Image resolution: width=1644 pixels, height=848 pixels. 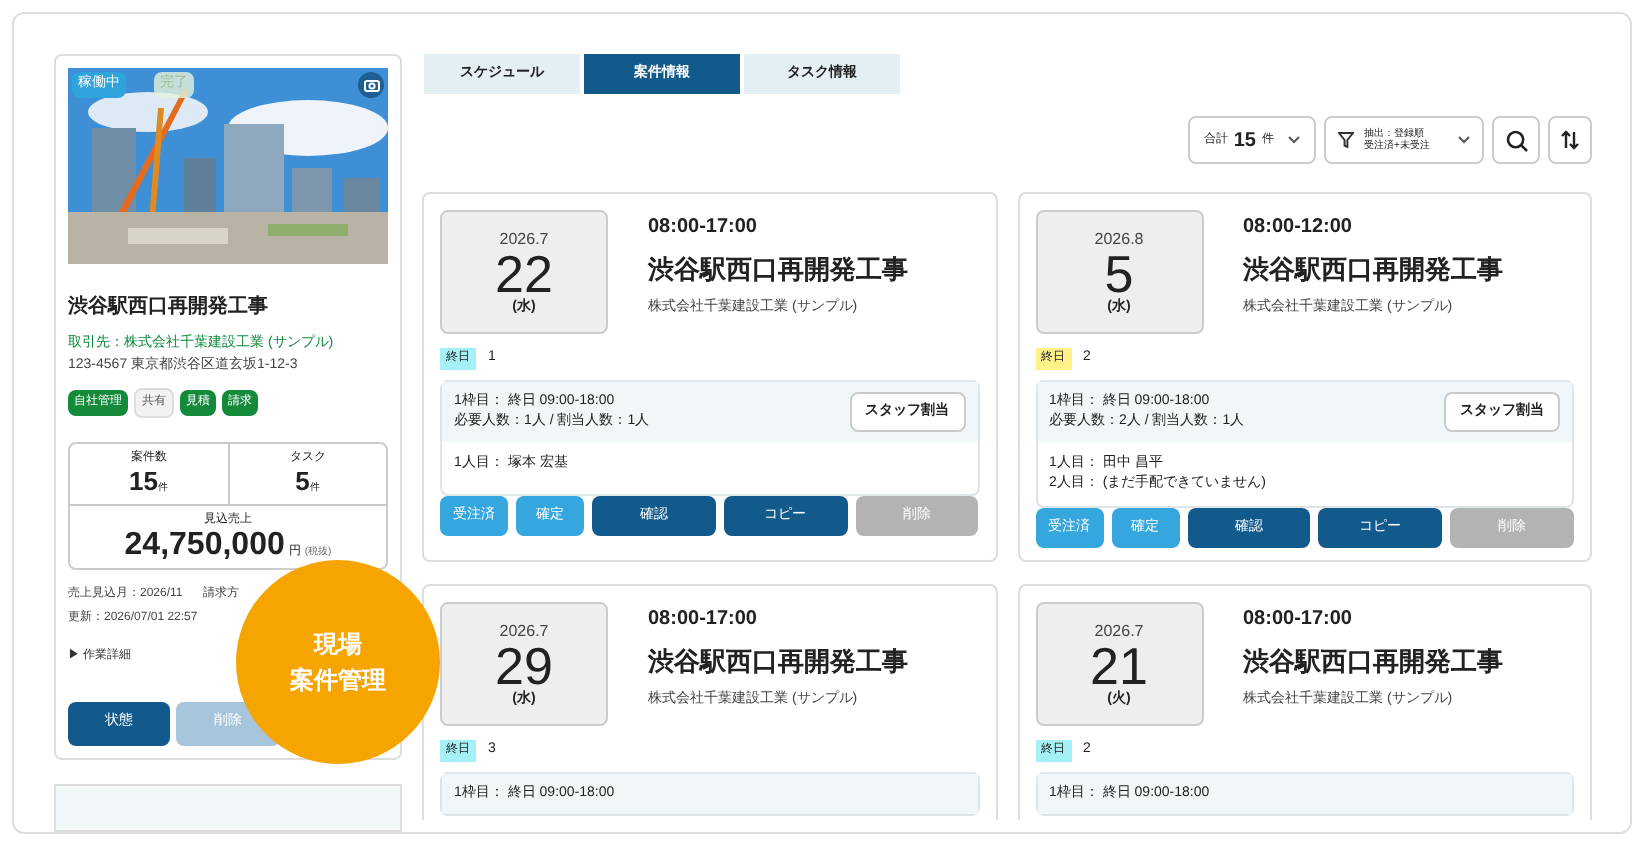 What do you see at coordinates (338, 681) in the screenshot?
I see `badge-text: 案件管理` at bounding box center [338, 681].